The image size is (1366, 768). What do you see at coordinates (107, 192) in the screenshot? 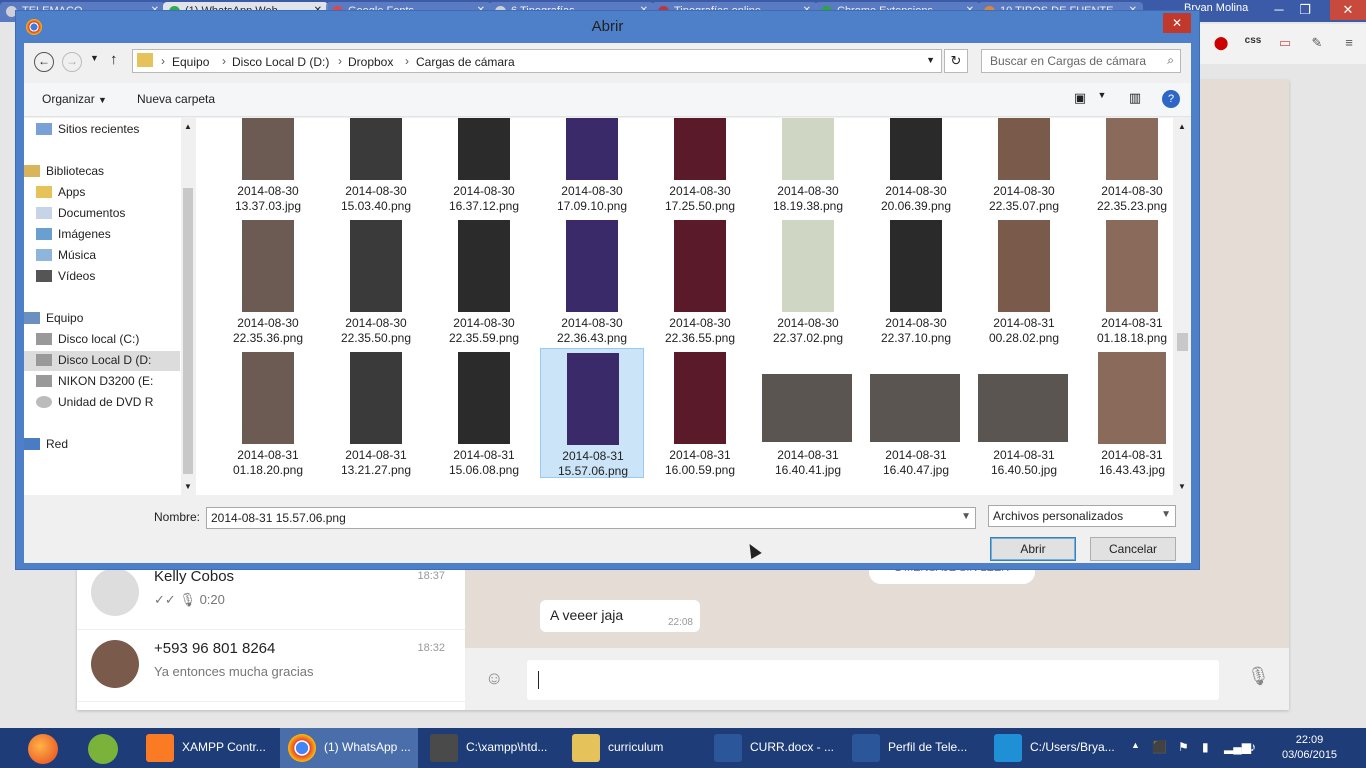
I see `nav-item-apps: Apps` at bounding box center [107, 192].